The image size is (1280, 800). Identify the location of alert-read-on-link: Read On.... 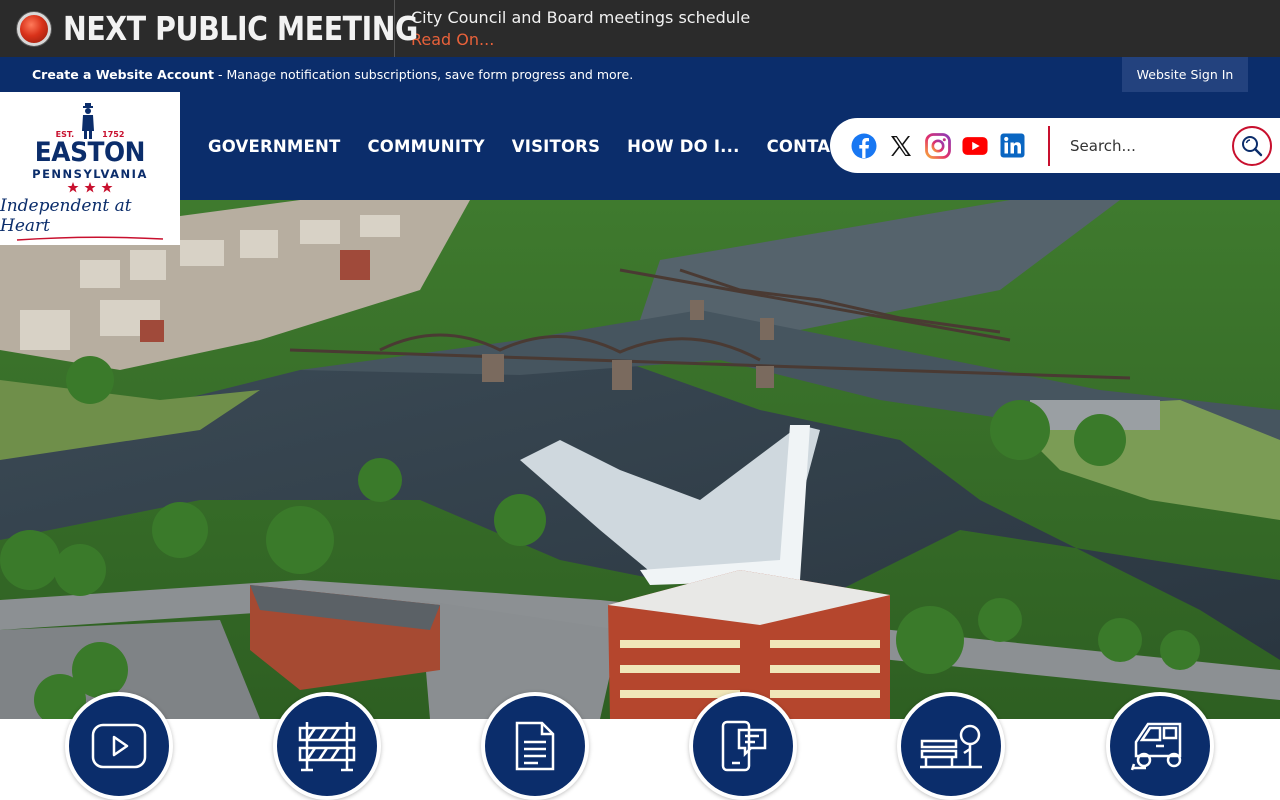
(580, 40).